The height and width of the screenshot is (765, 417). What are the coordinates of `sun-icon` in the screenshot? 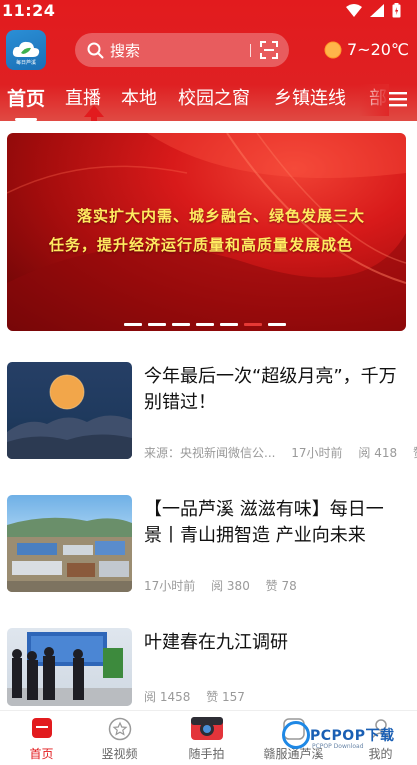 It's located at (333, 49).